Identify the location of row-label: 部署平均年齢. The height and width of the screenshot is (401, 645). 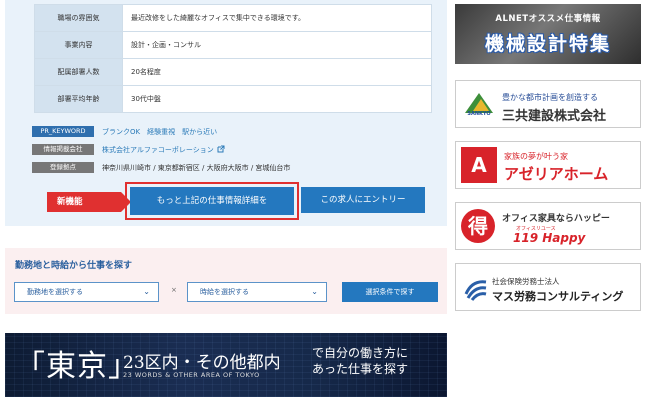
(78, 99).